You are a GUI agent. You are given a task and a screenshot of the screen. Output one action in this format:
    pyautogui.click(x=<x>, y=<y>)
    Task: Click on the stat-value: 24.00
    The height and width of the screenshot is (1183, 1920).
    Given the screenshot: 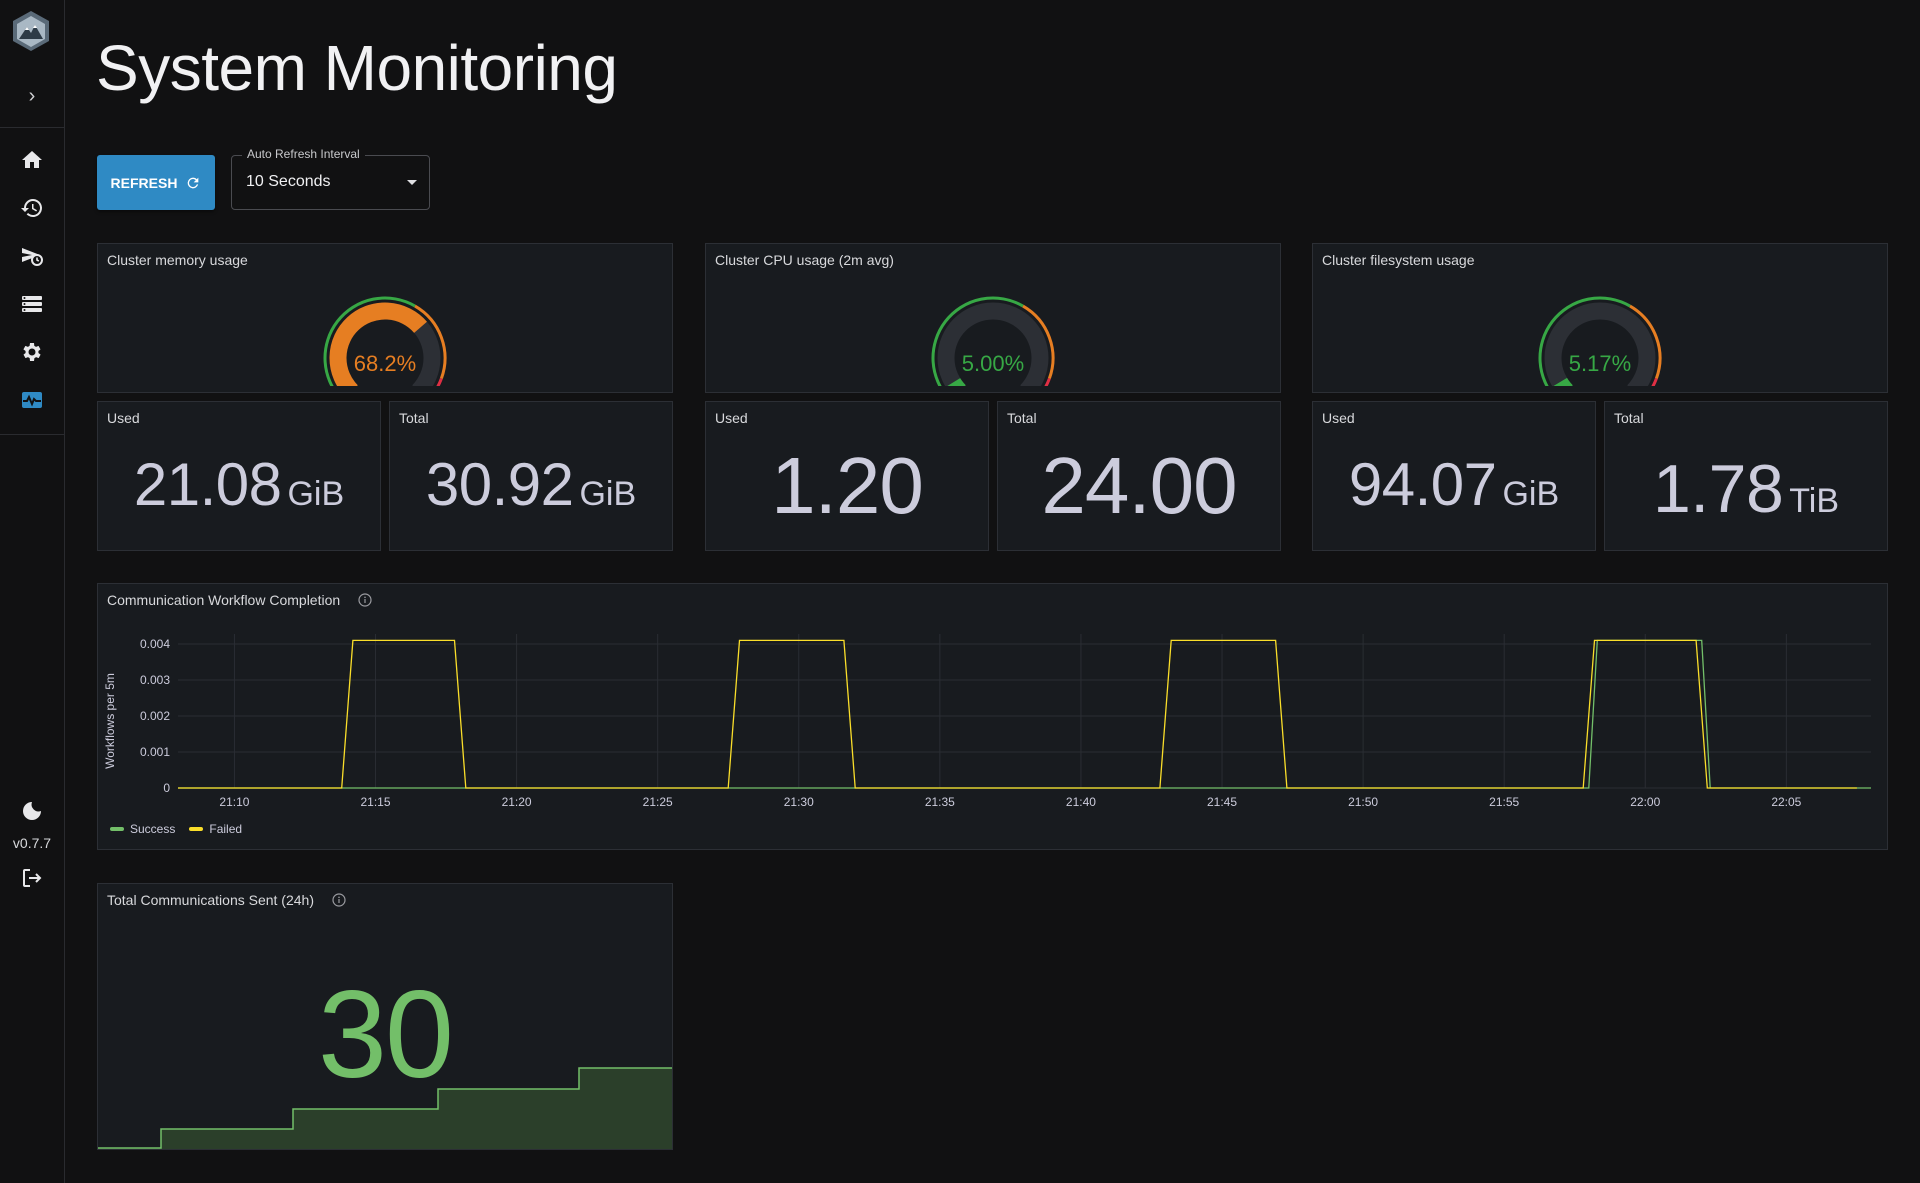 What is the action you would take?
    pyautogui.click(x=1139, y=485)
    